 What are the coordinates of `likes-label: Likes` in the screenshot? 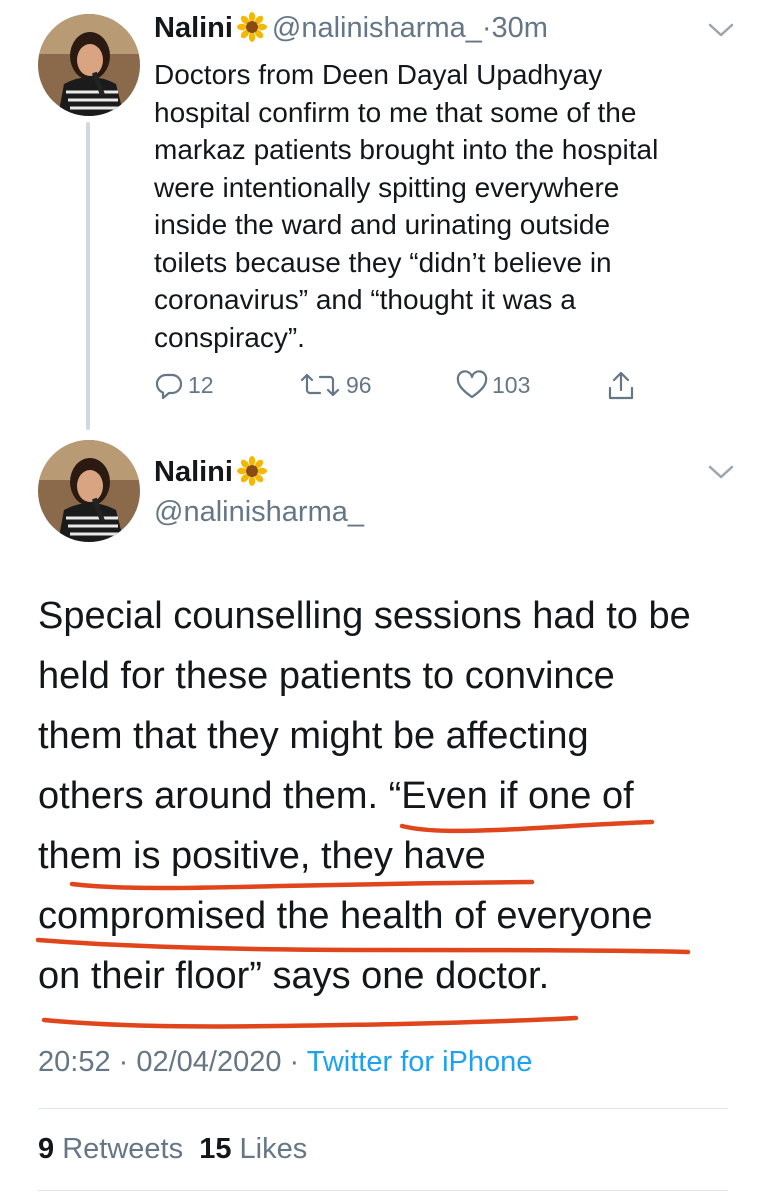 It's located at (273, 1149).